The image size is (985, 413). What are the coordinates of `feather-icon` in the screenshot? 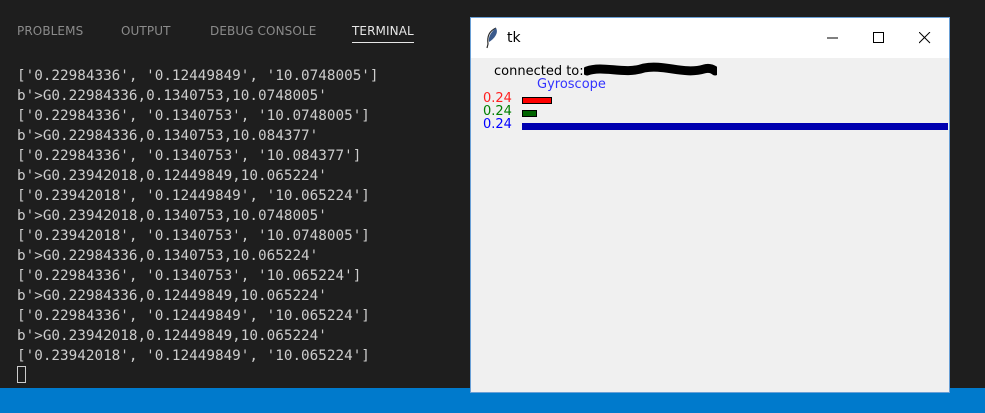 It's located at (491, 38).